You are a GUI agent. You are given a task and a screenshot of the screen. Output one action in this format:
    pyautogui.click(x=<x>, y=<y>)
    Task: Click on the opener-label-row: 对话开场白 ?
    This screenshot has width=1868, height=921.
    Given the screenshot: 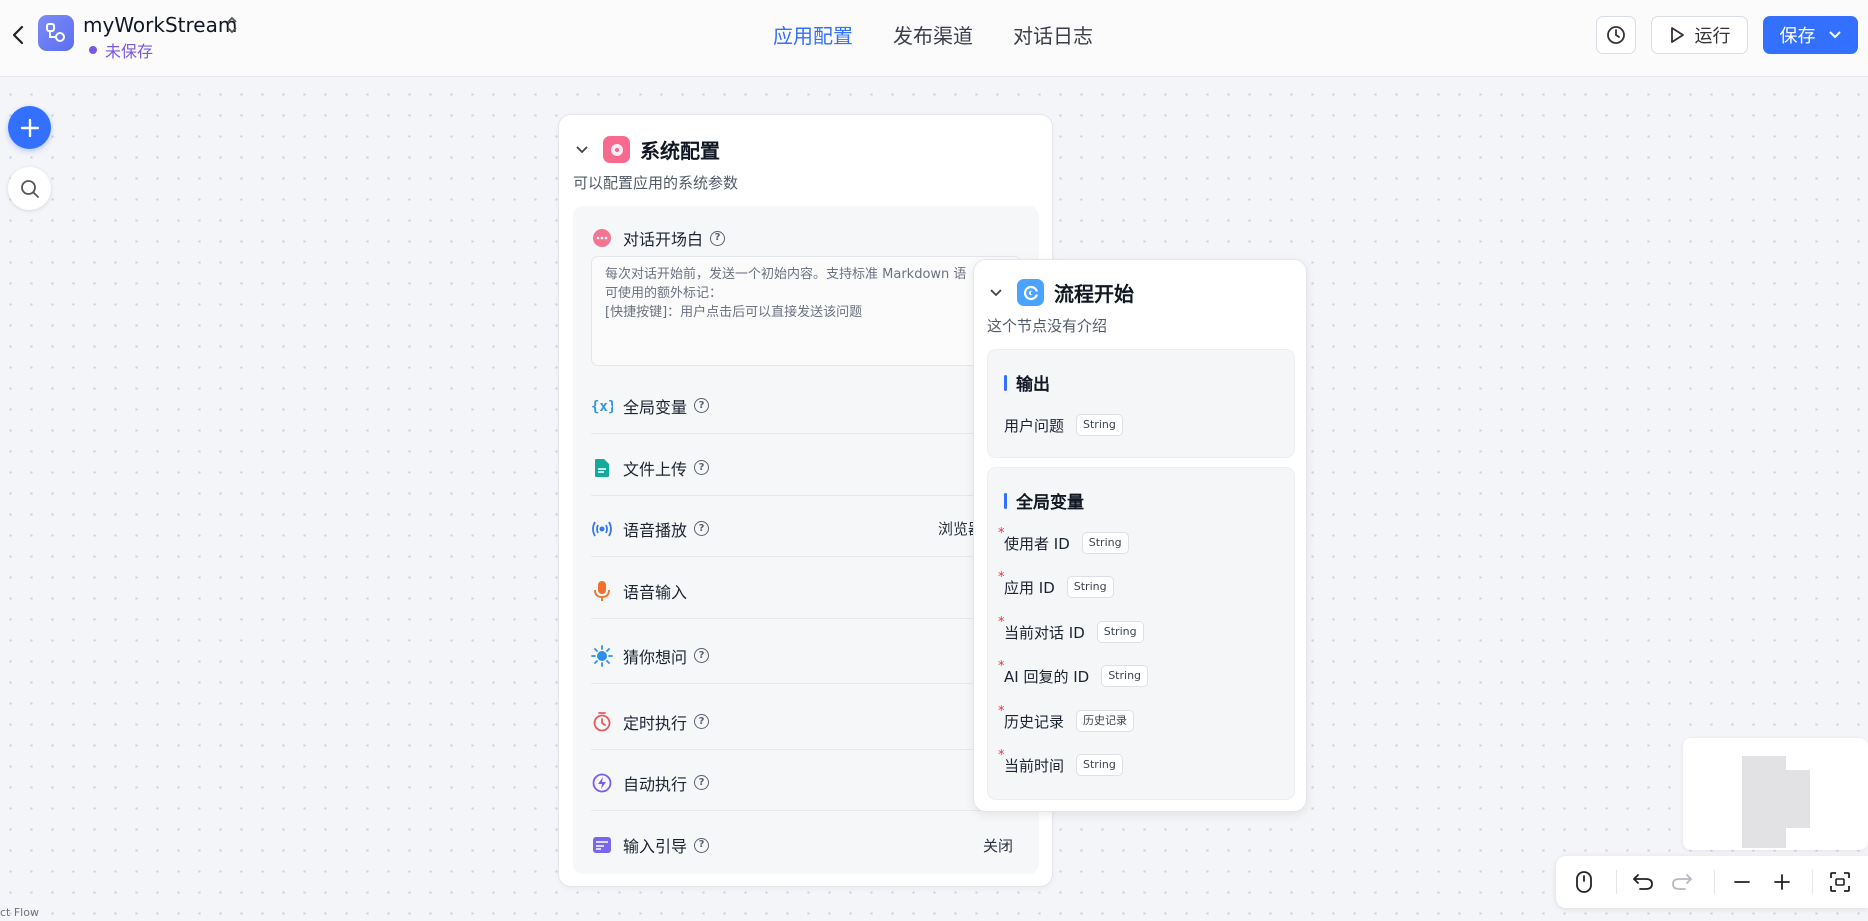 What is the action you would take?
    pyautogui.click(x=658, y=238)
    